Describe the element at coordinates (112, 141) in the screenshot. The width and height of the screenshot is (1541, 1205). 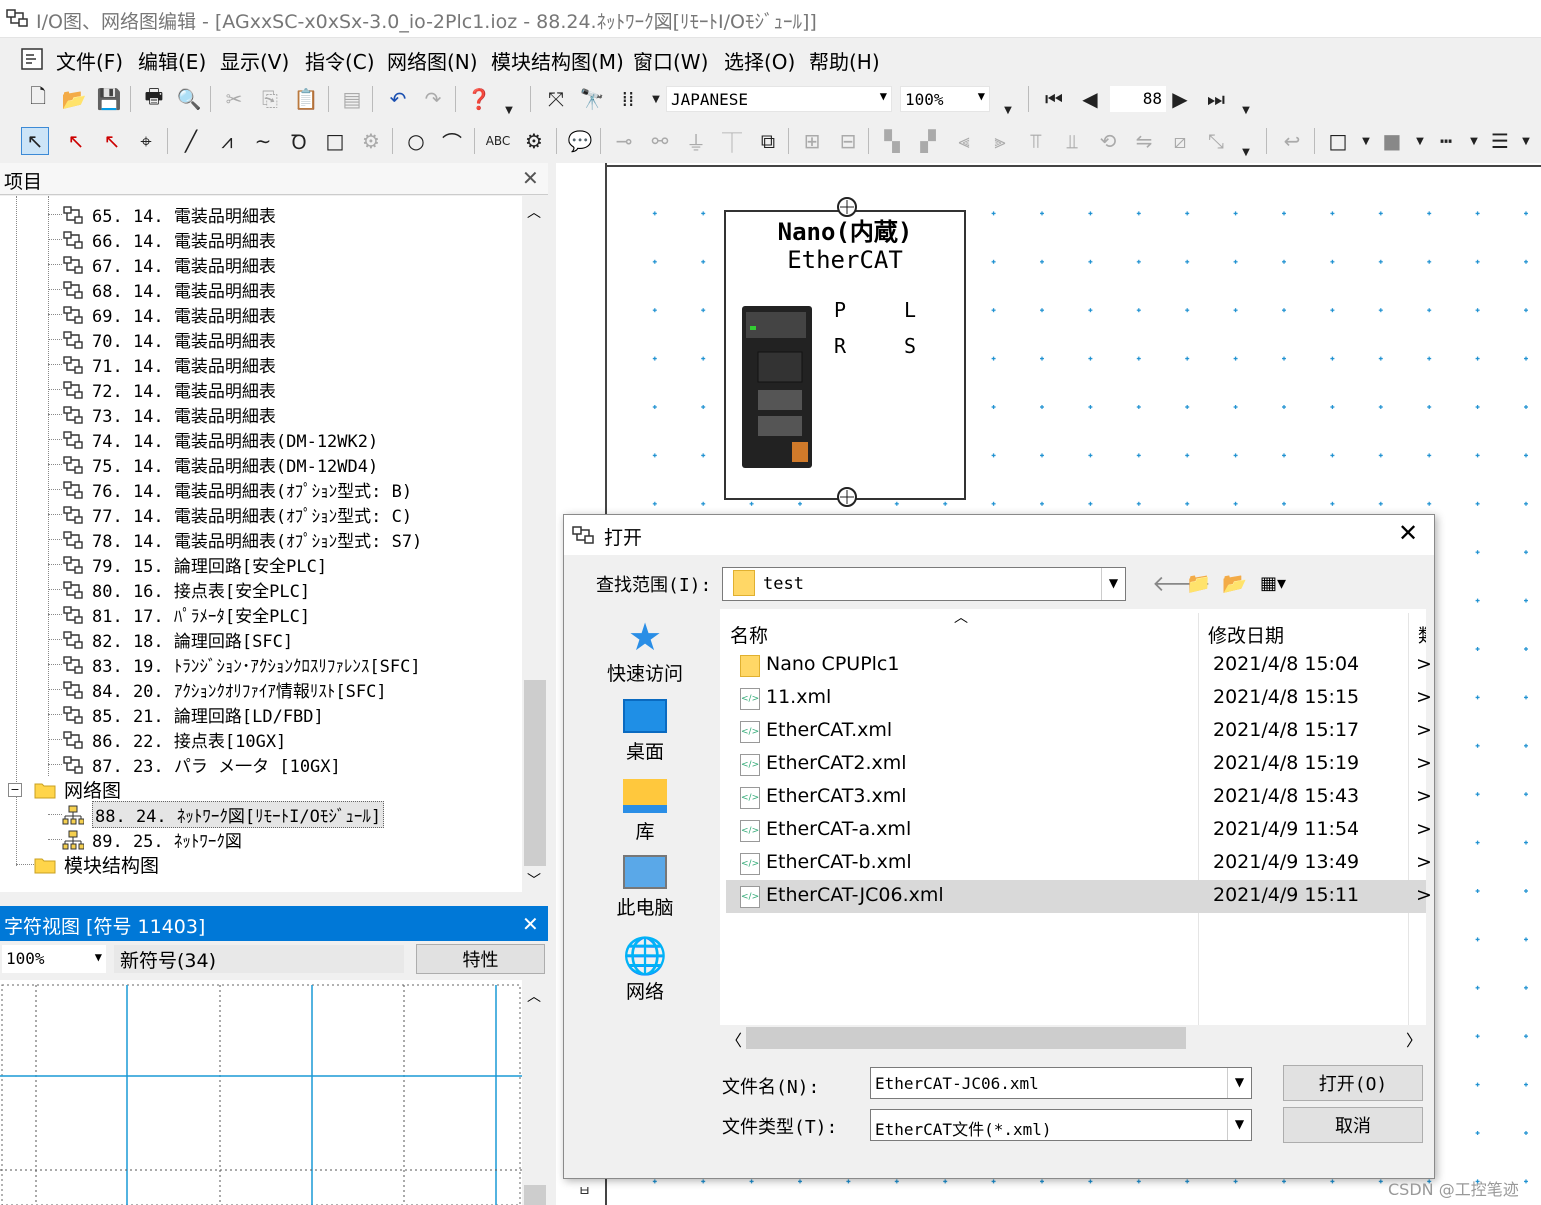
I see `select-area-icon: ↖` at that location.